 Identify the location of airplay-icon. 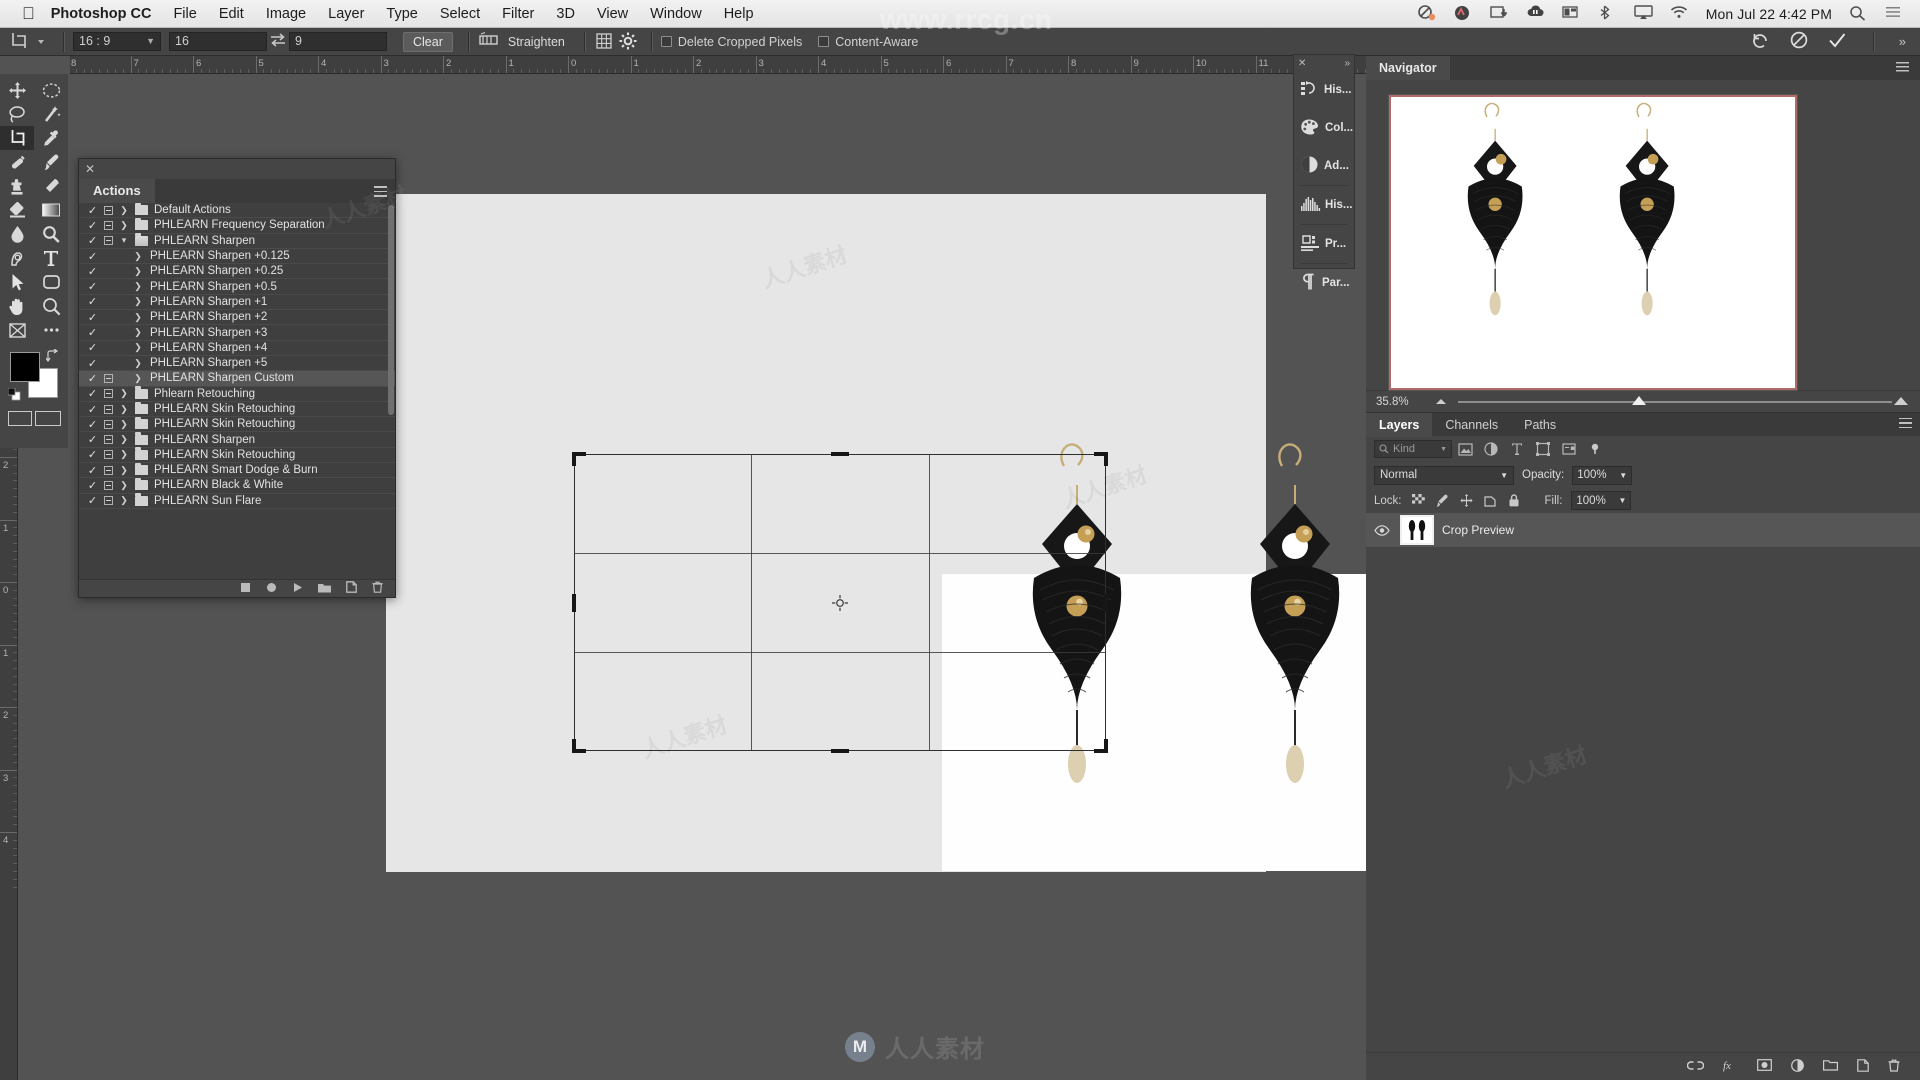
(1643, 13).